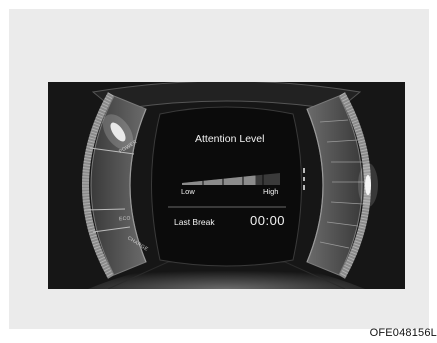 This screenshot has height=343, width=437. Describe the element at coordinates (194, 222) in the screenshot. I see `last-break-label: Last Break` at that location.